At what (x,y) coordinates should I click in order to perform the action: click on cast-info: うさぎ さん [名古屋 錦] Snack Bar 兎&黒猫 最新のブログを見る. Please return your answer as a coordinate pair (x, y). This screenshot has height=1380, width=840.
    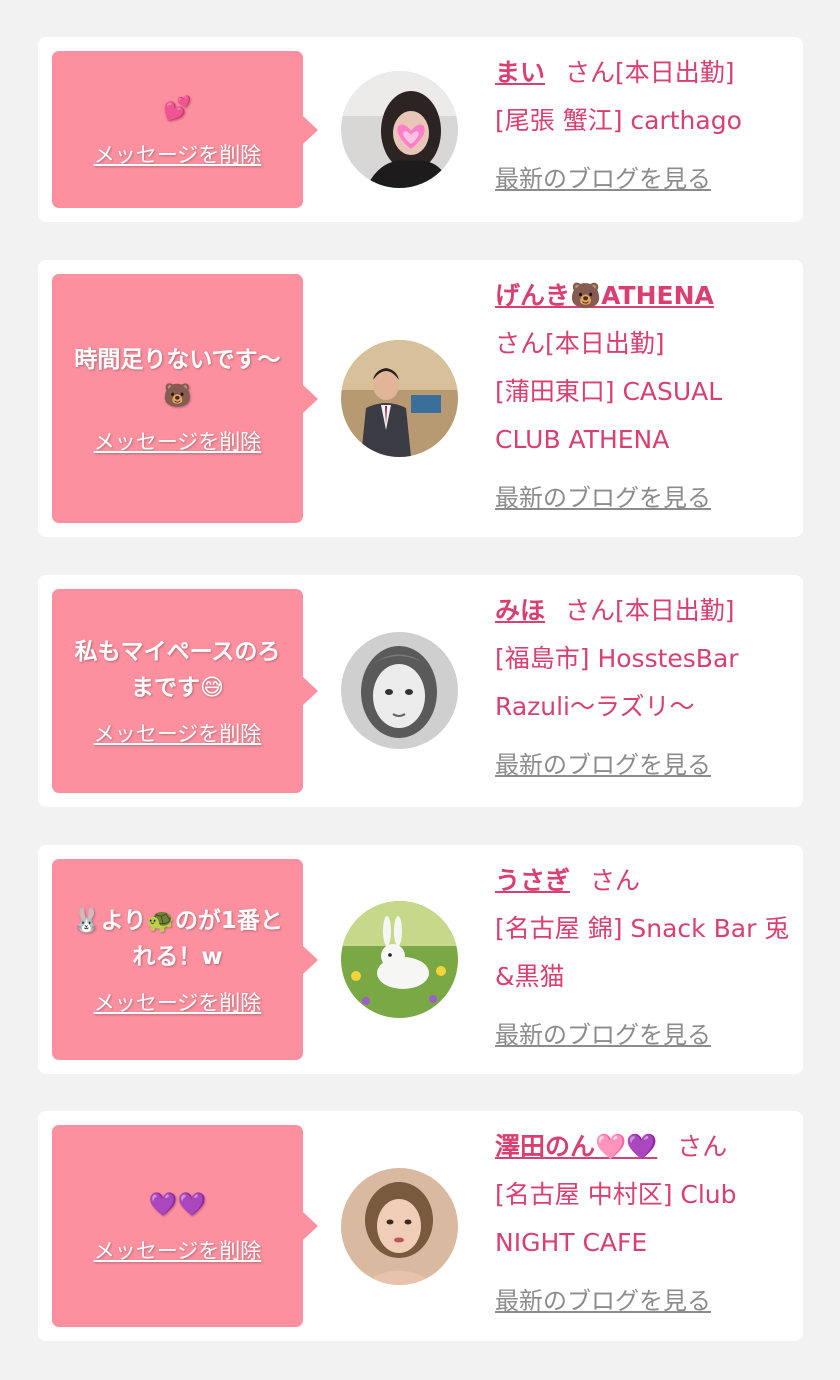
    Looking at the image, I should click on (645, 958).